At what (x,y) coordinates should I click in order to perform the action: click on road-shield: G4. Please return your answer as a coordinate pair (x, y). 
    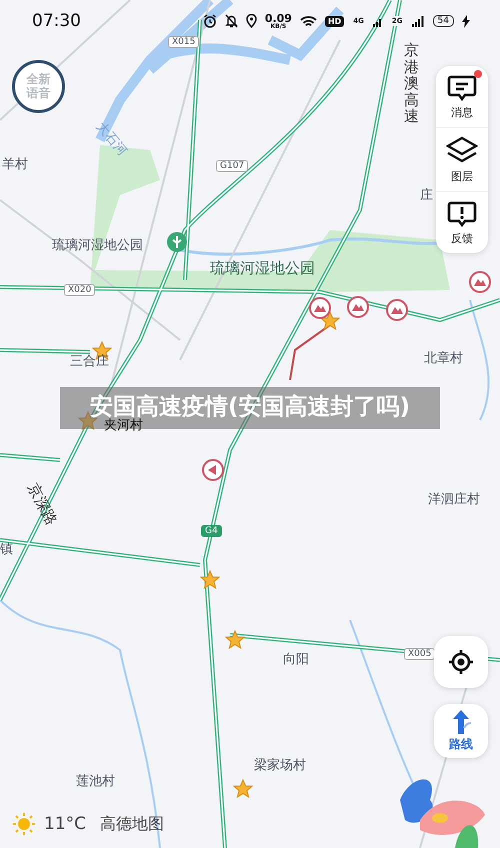
    Looking at the image, I should click on (211, 531).